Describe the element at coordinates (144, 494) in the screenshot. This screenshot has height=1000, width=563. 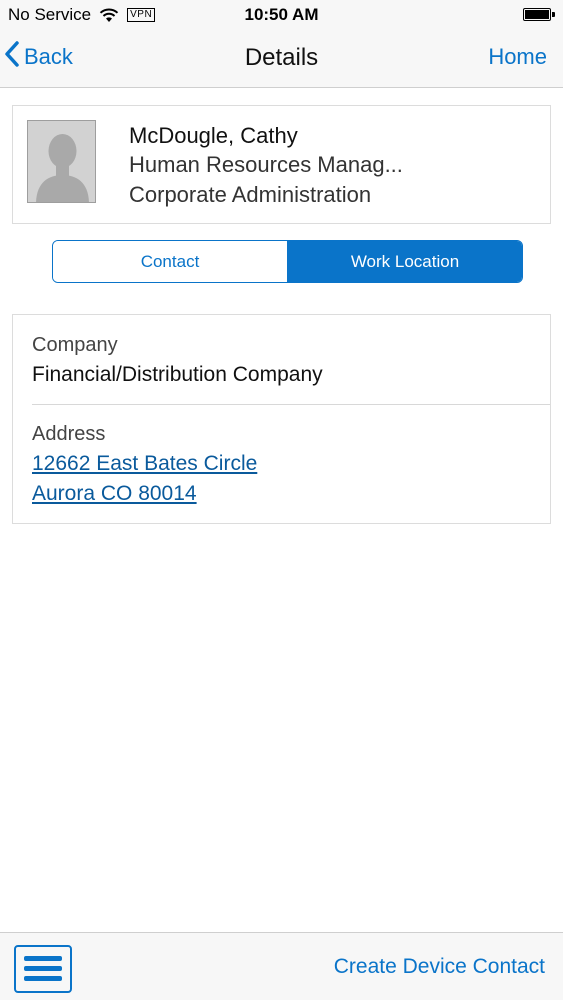
I see `address-line-2-link: Aurora CO 80014` at that location.